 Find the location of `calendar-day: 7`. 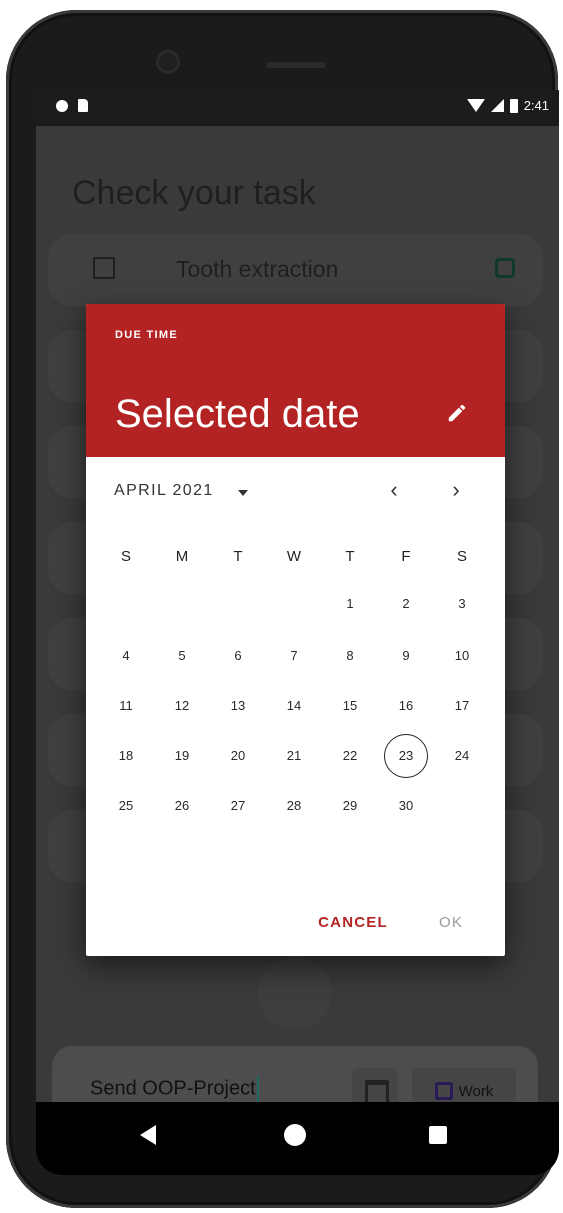

calendar-day: 7 is located at coordinates (294, 656).